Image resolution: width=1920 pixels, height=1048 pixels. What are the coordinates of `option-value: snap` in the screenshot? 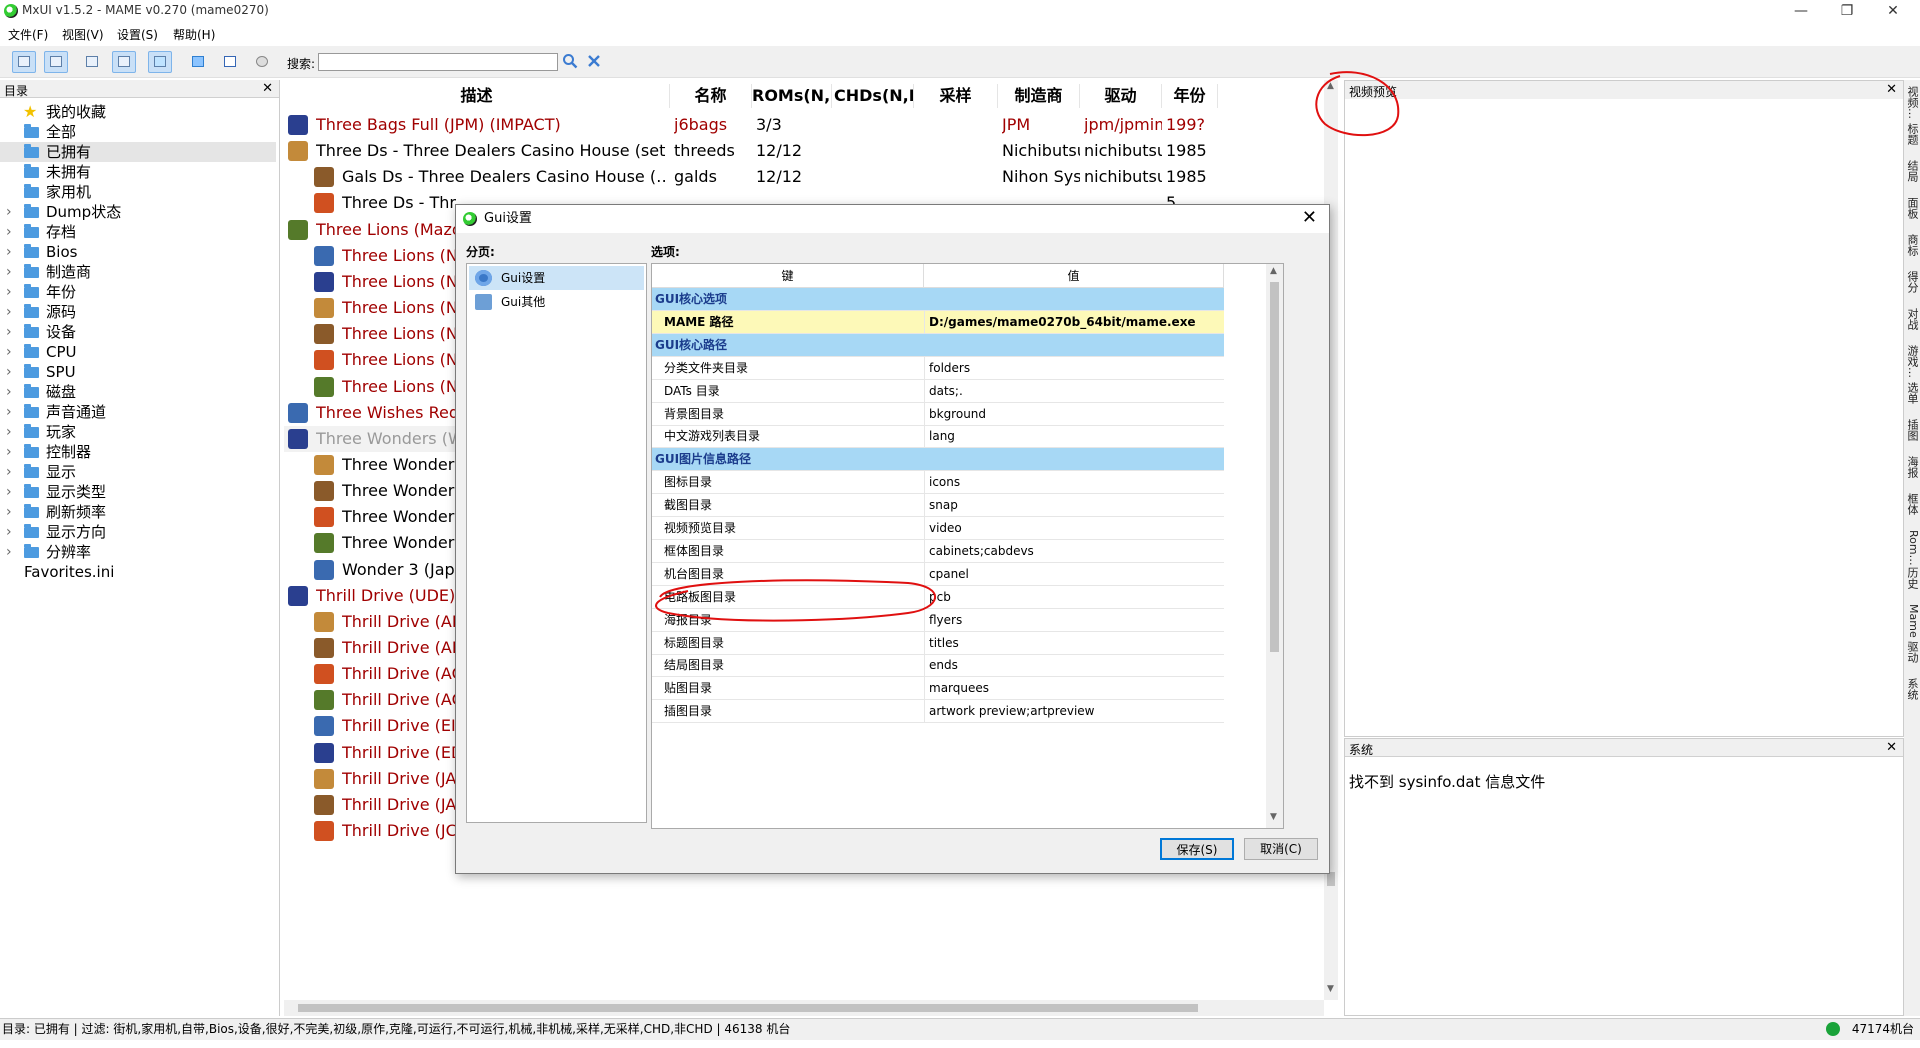 It's located at (941, 506).